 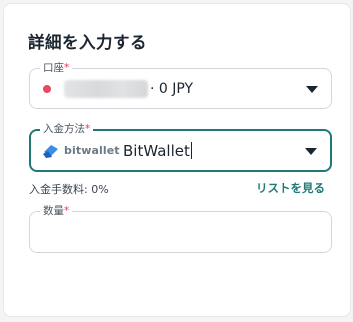 What do you see at coordinates (172, 88) in the screenshot?
I see `account-value: · 0 JPY` at bounding box center [172, 88].